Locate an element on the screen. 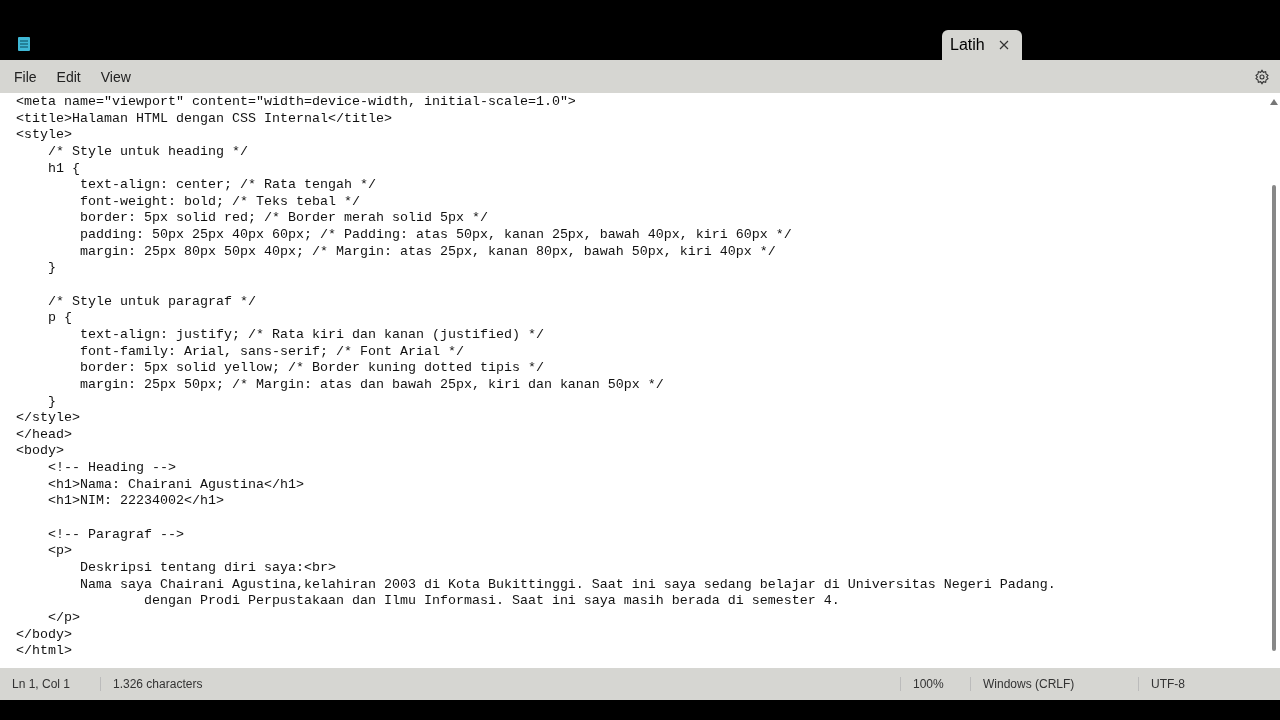  code-line: <style> is located at coordinates (44, 135).